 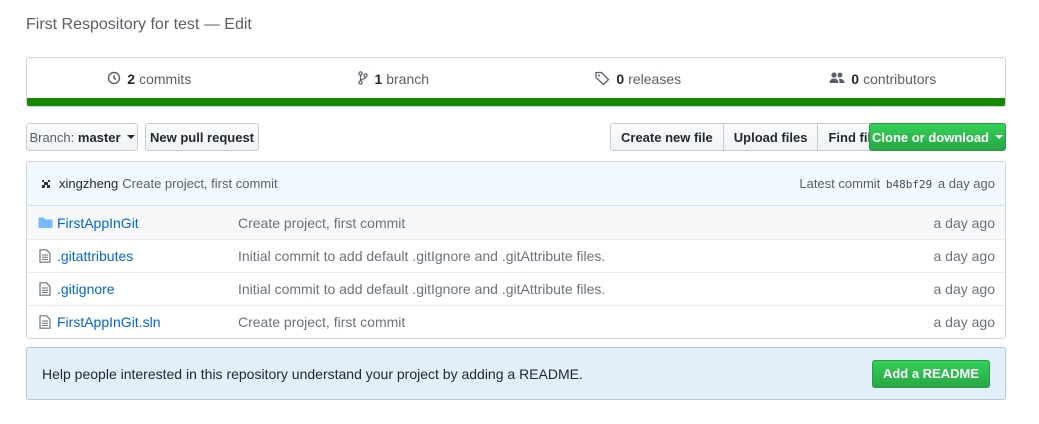 I want to click on upload-files-button: Upload files, so click(x=771, y=137).